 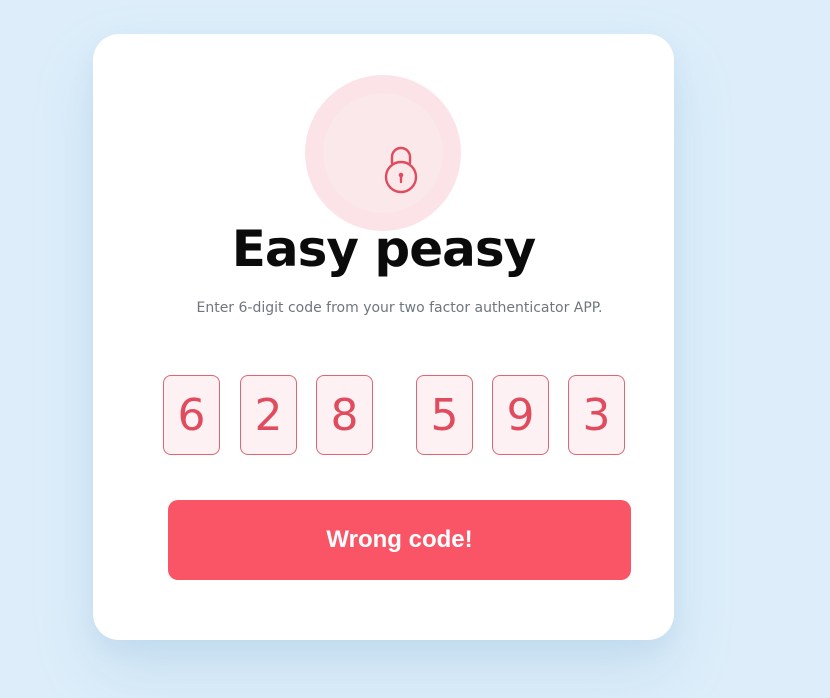 I want to click on lock-badge, so click(x=383, y=153).